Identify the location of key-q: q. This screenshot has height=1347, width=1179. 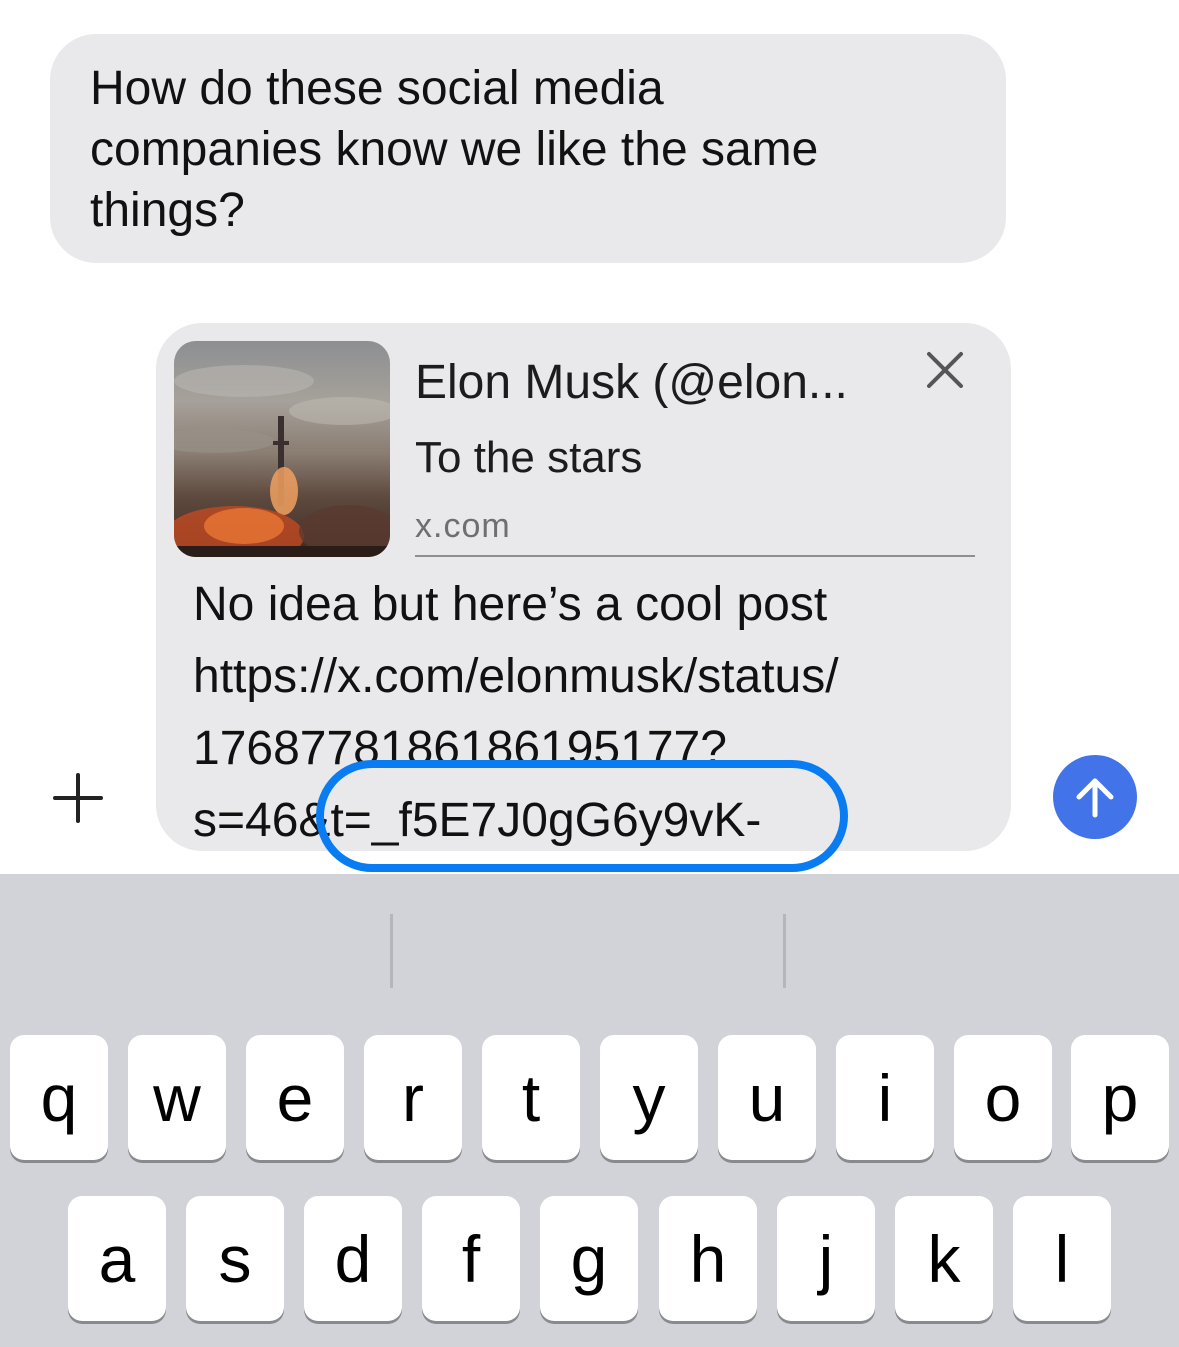
(59, 1097).